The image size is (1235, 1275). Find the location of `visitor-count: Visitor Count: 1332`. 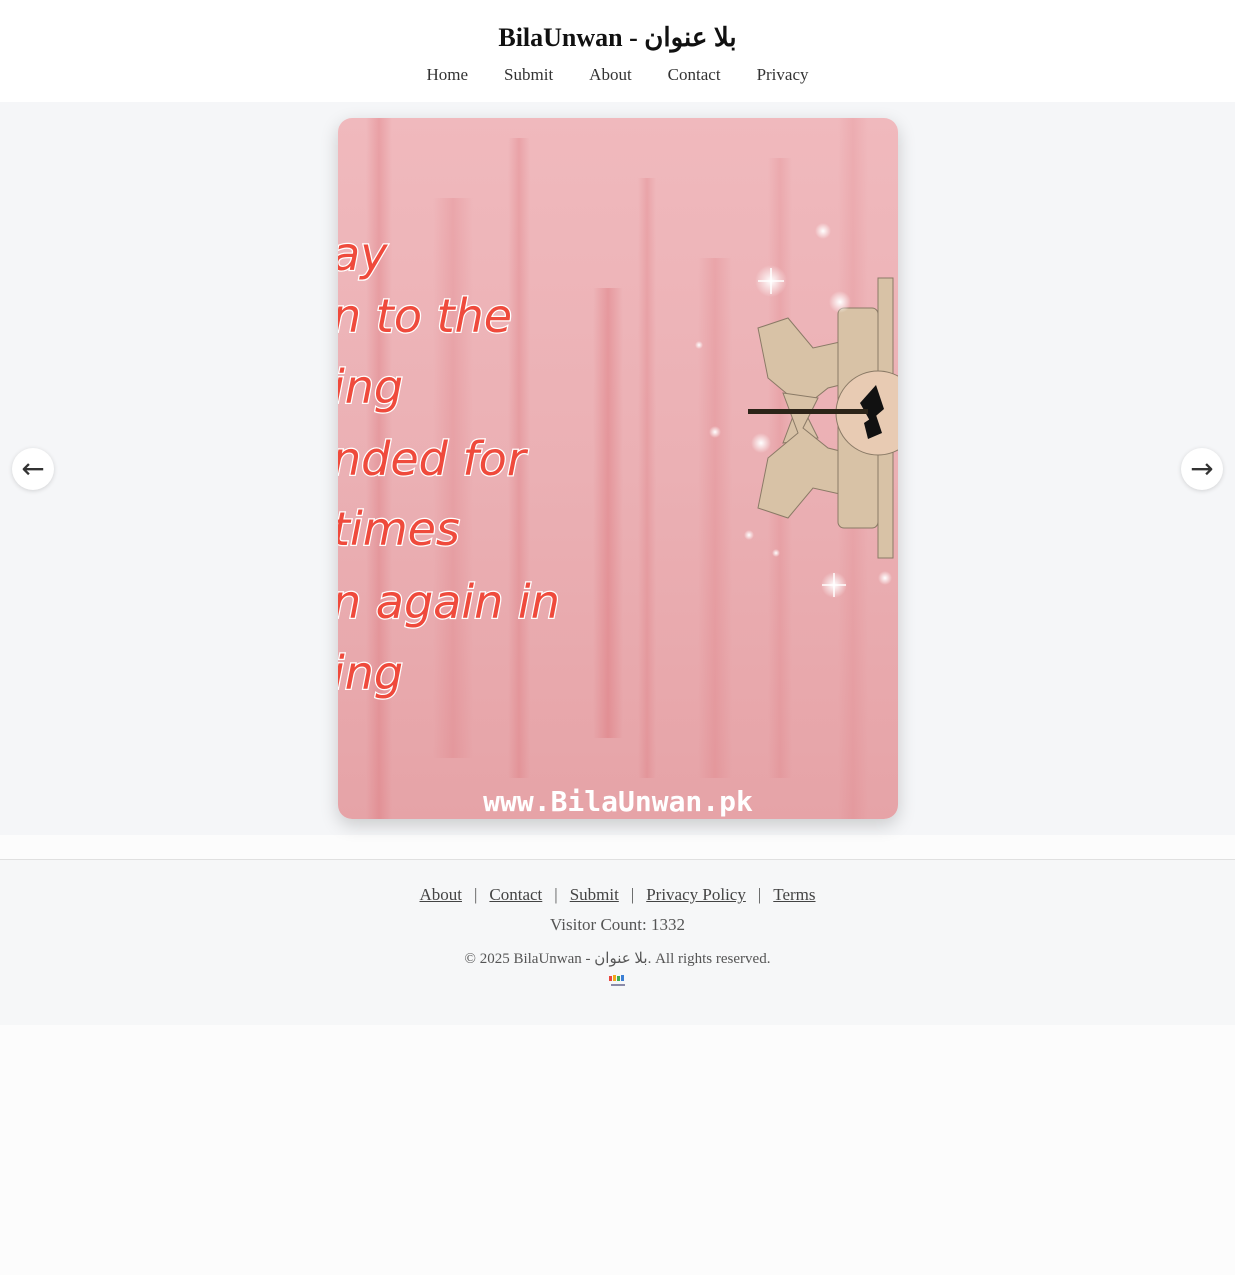

visitor-count: Visitor Count: 1332 is located at coordinates (617, 924).